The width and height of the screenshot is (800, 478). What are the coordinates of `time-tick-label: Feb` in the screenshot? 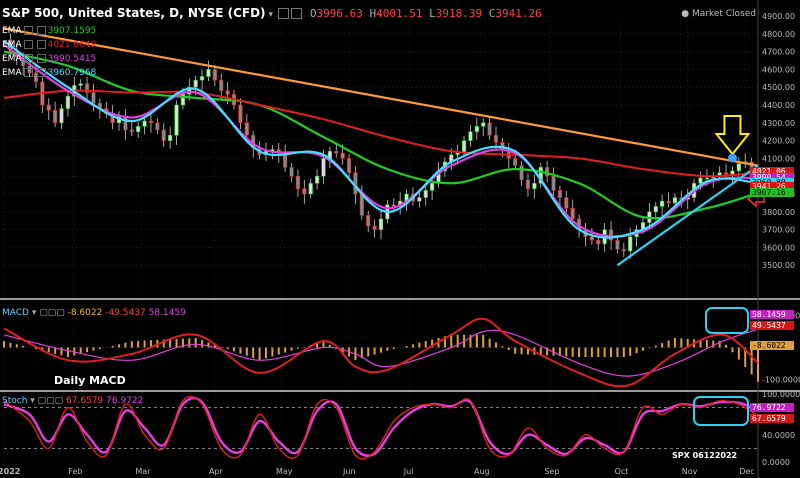 It's located at (75, 471).